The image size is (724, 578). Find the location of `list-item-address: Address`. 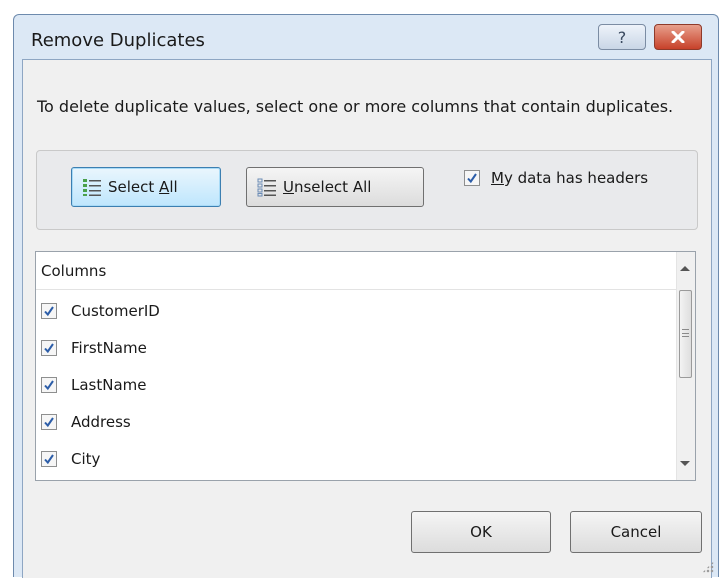

list-item-address: Address is located at coordinates (86, 421).